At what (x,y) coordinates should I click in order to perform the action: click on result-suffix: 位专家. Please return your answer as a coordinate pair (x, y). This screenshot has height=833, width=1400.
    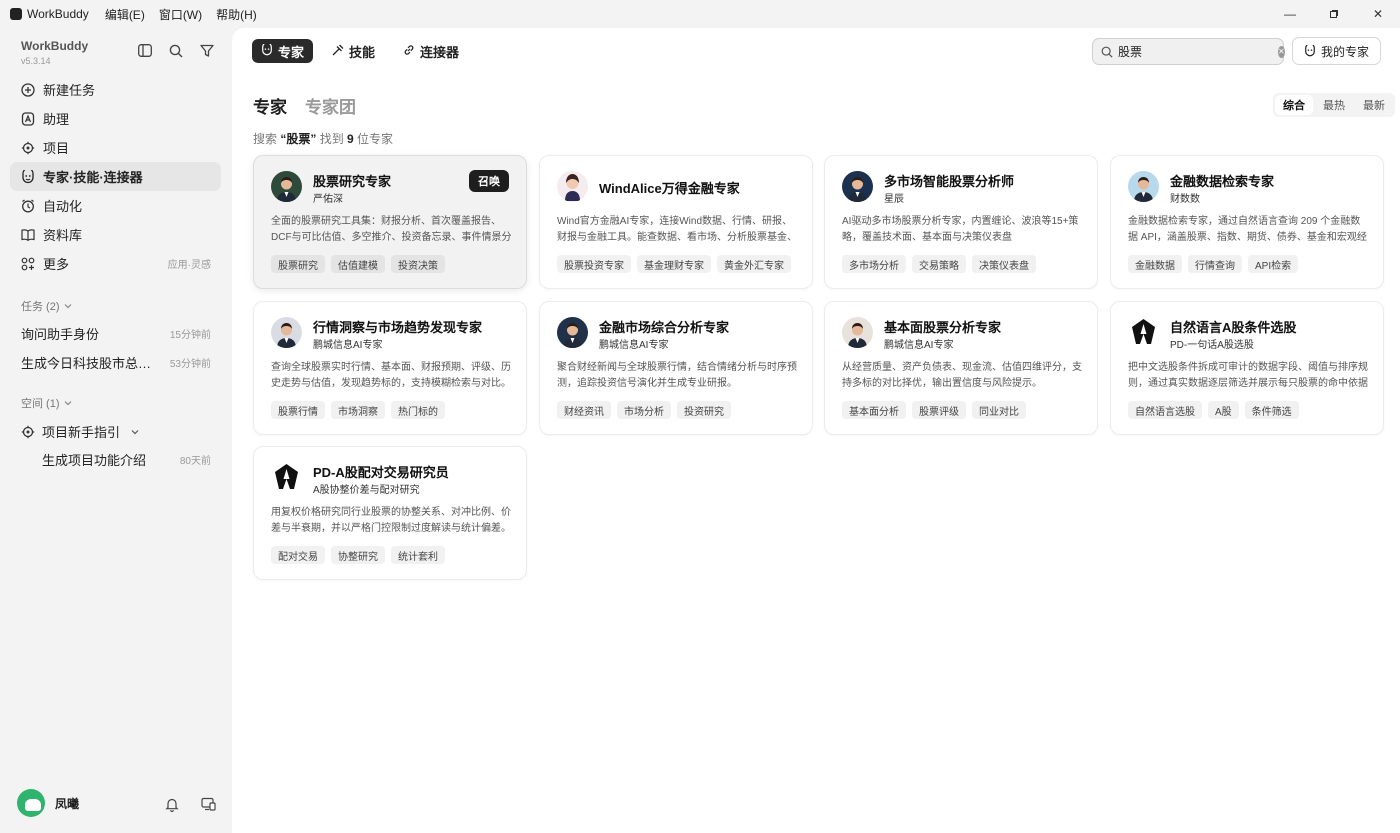
    Looking at the image, I should click on (373, 139).